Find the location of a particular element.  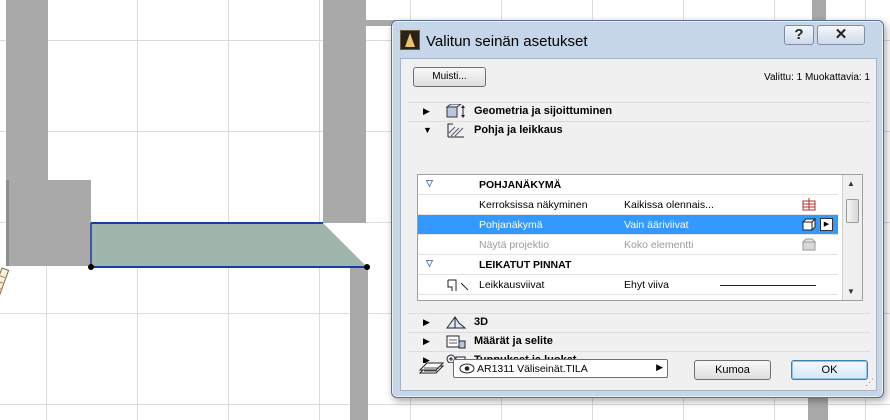

floor-visibility-icon is located at coordinates (809, 204).